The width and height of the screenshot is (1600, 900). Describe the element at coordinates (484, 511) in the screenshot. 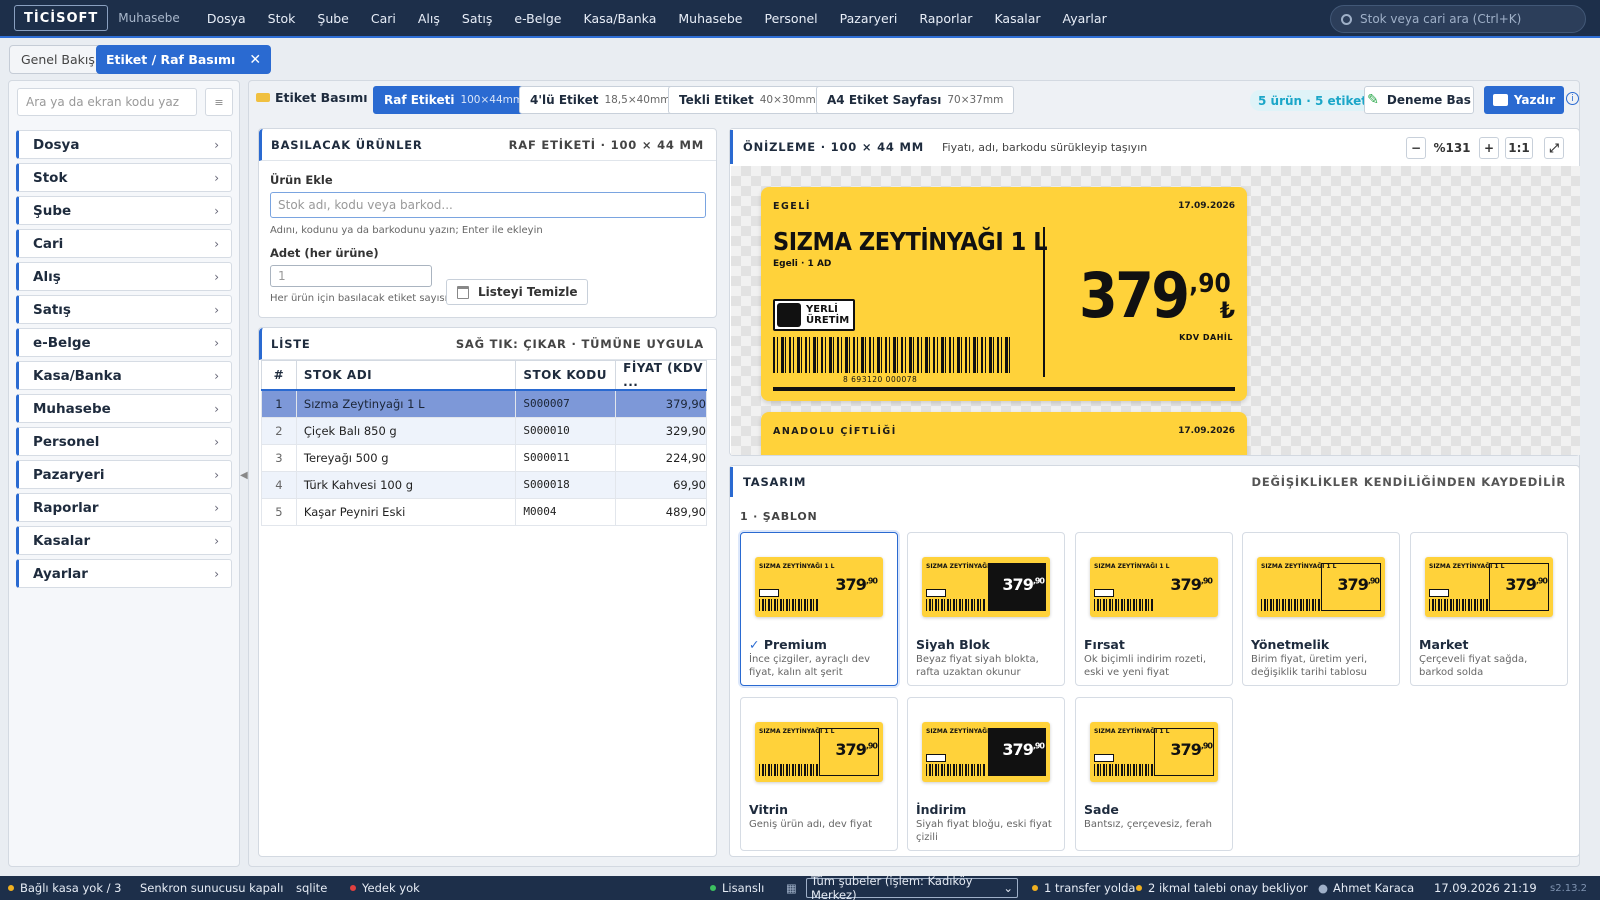

I see `table-row: 5 Kaşar Peyniri Eski M0004 489,90` at that location.